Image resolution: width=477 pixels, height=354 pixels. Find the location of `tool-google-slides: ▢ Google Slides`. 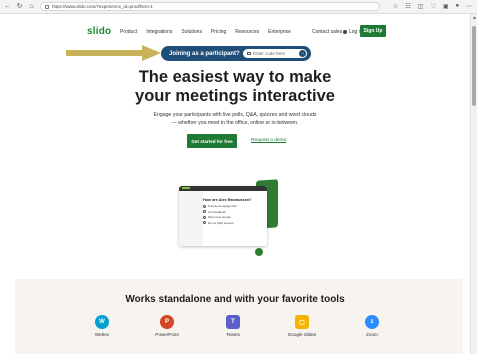

tool-google-slides: ▢ Google Slides is located at coordinates (302, 326).